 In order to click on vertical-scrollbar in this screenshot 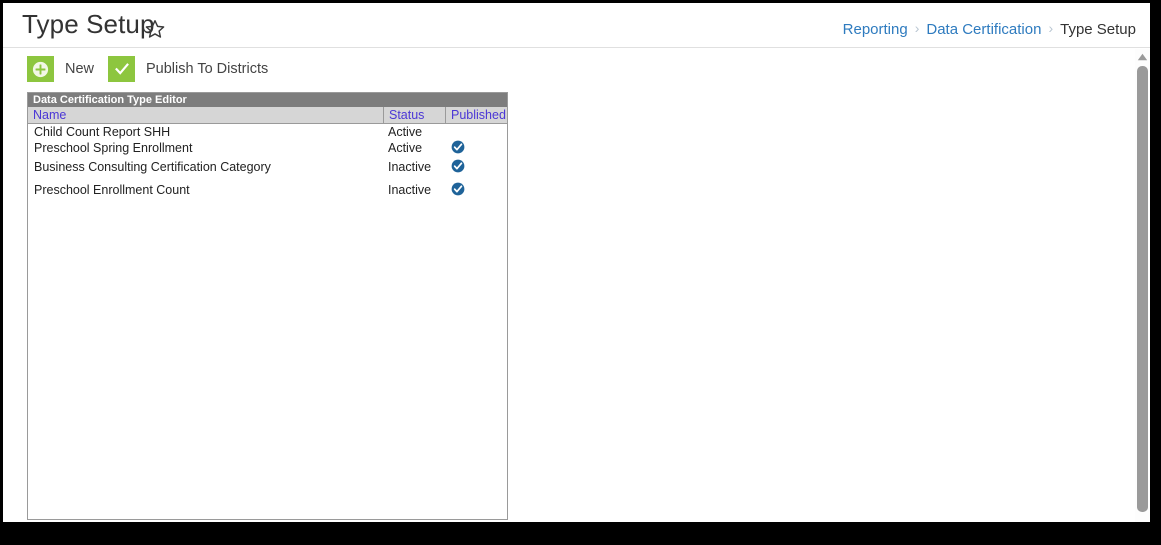, I will do `click(1142, 285)`.